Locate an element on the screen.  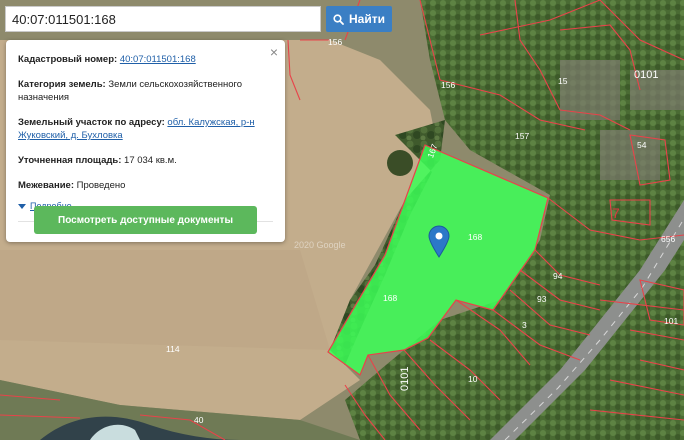
parcel-label: 7 is located at coordinates (616, 213).